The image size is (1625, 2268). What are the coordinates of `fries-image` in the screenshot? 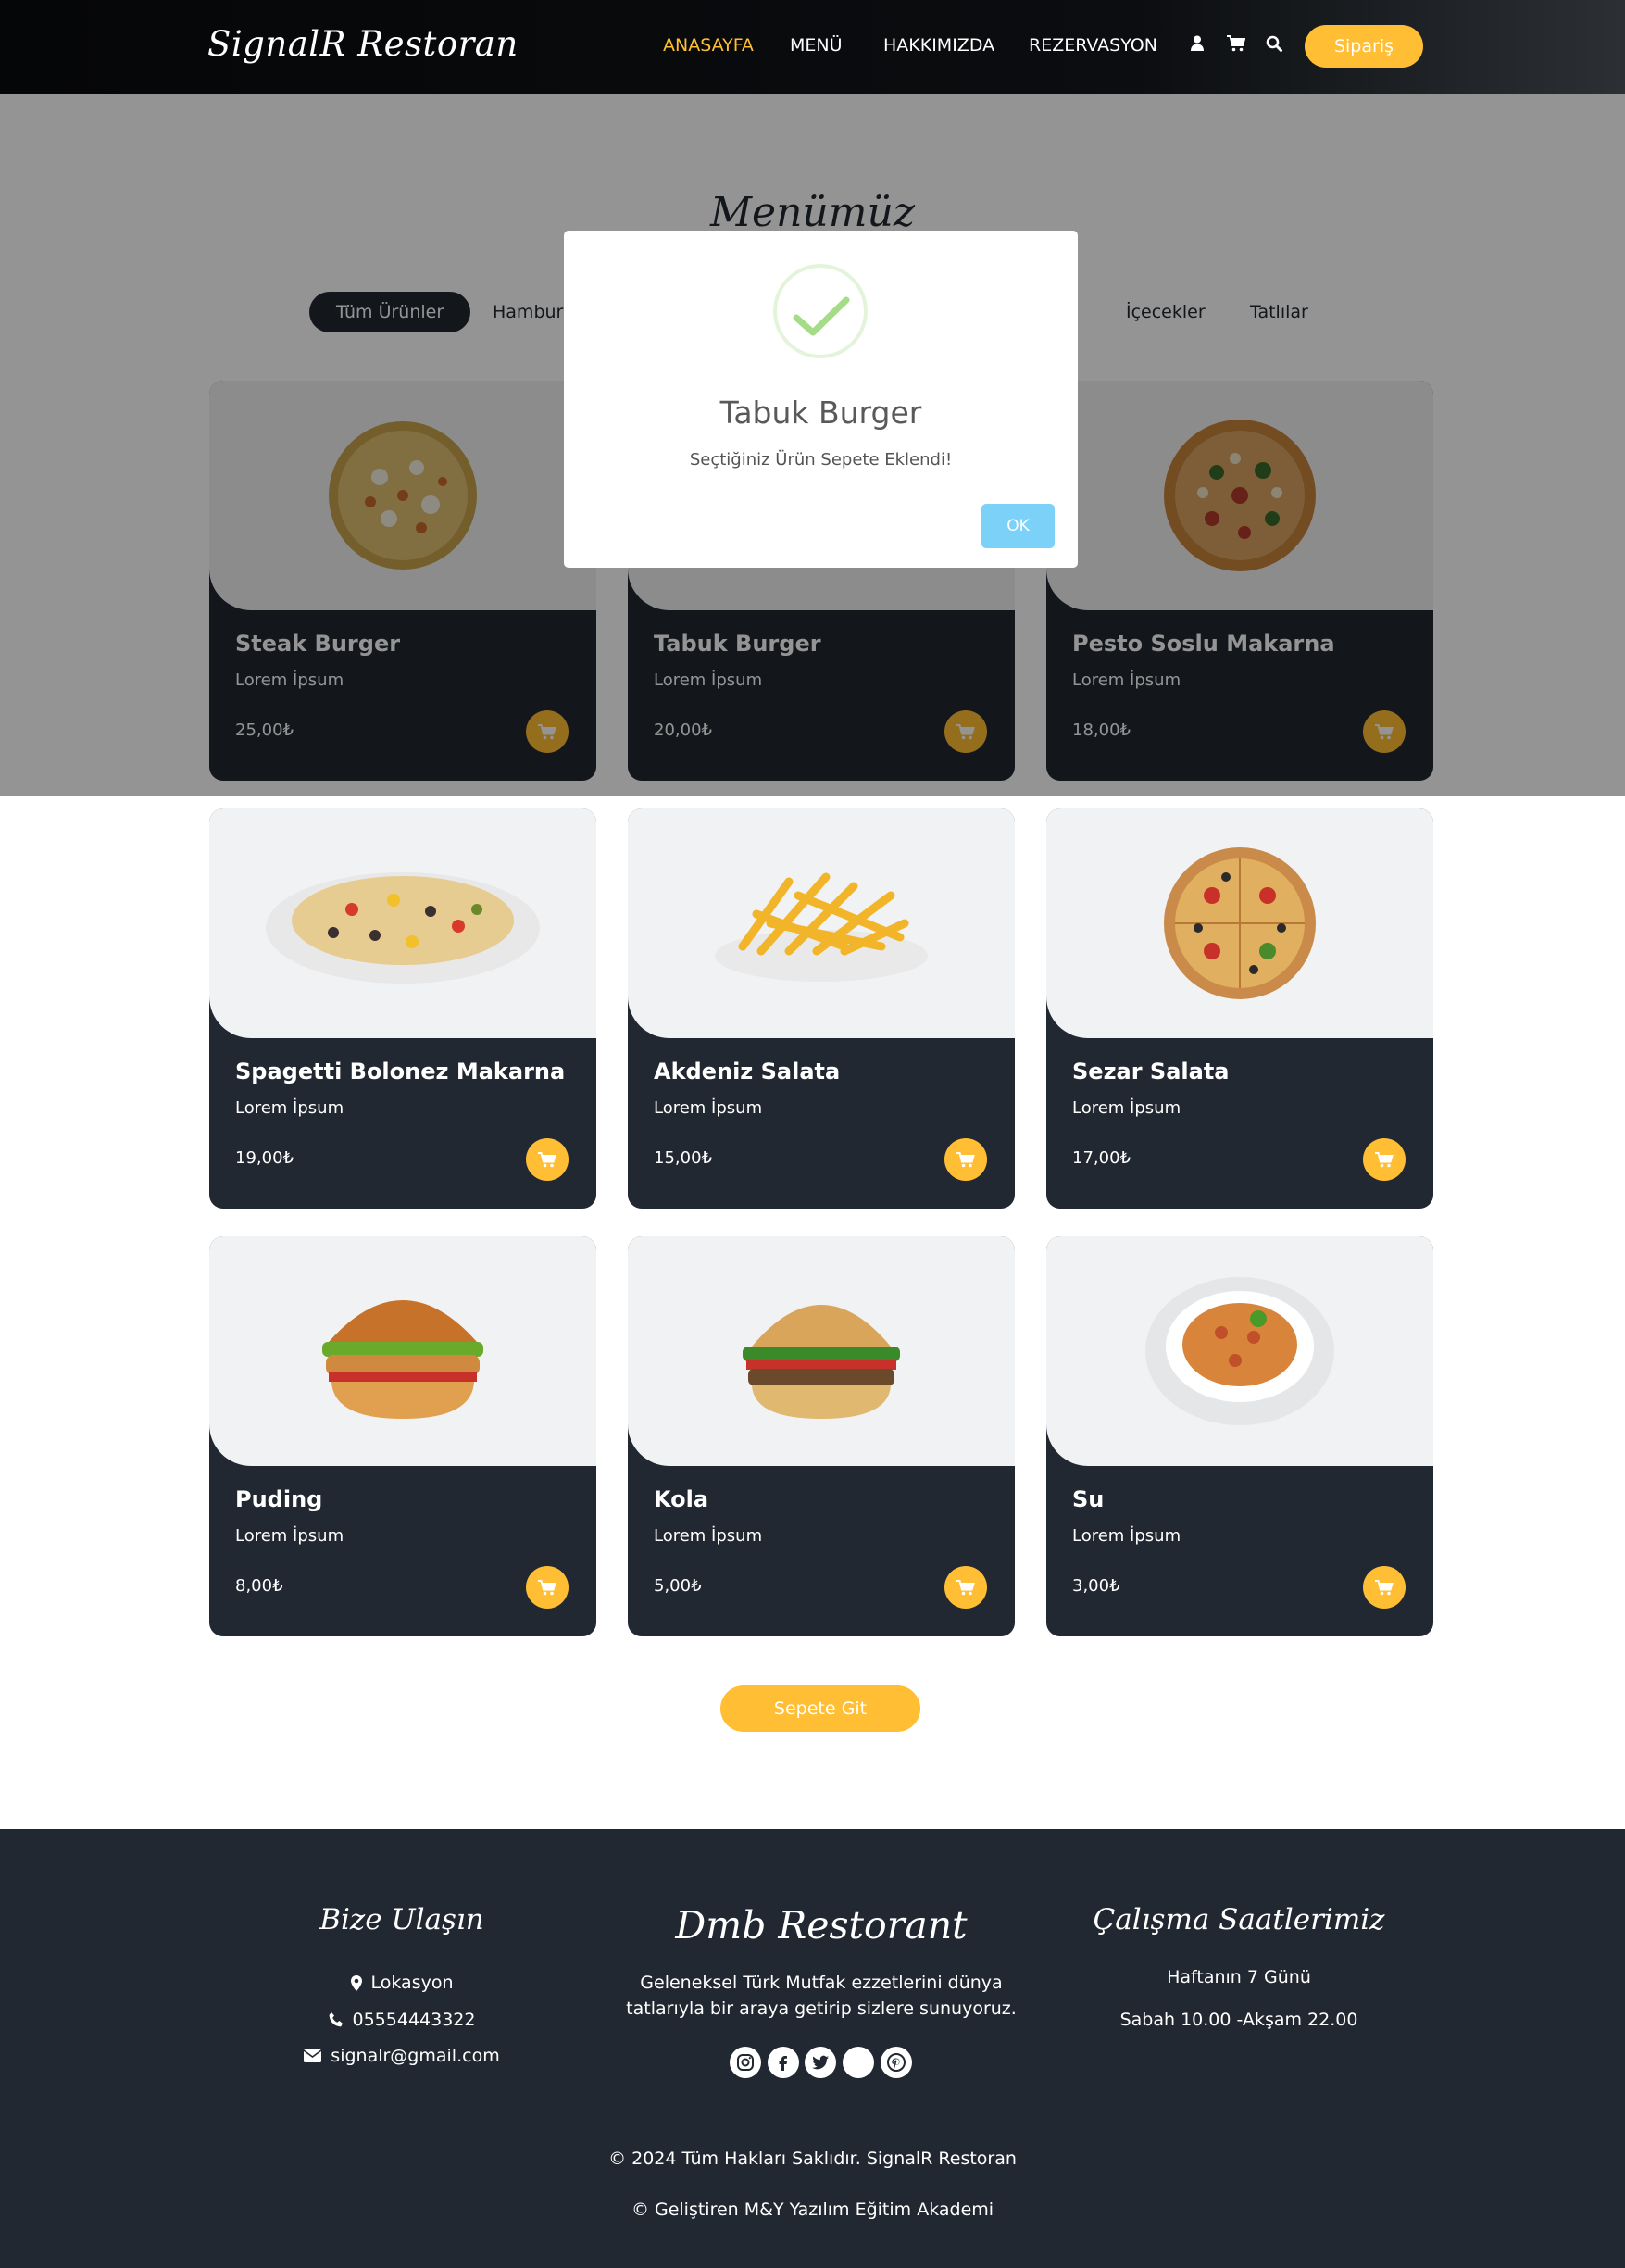 It's located at (821, 927).